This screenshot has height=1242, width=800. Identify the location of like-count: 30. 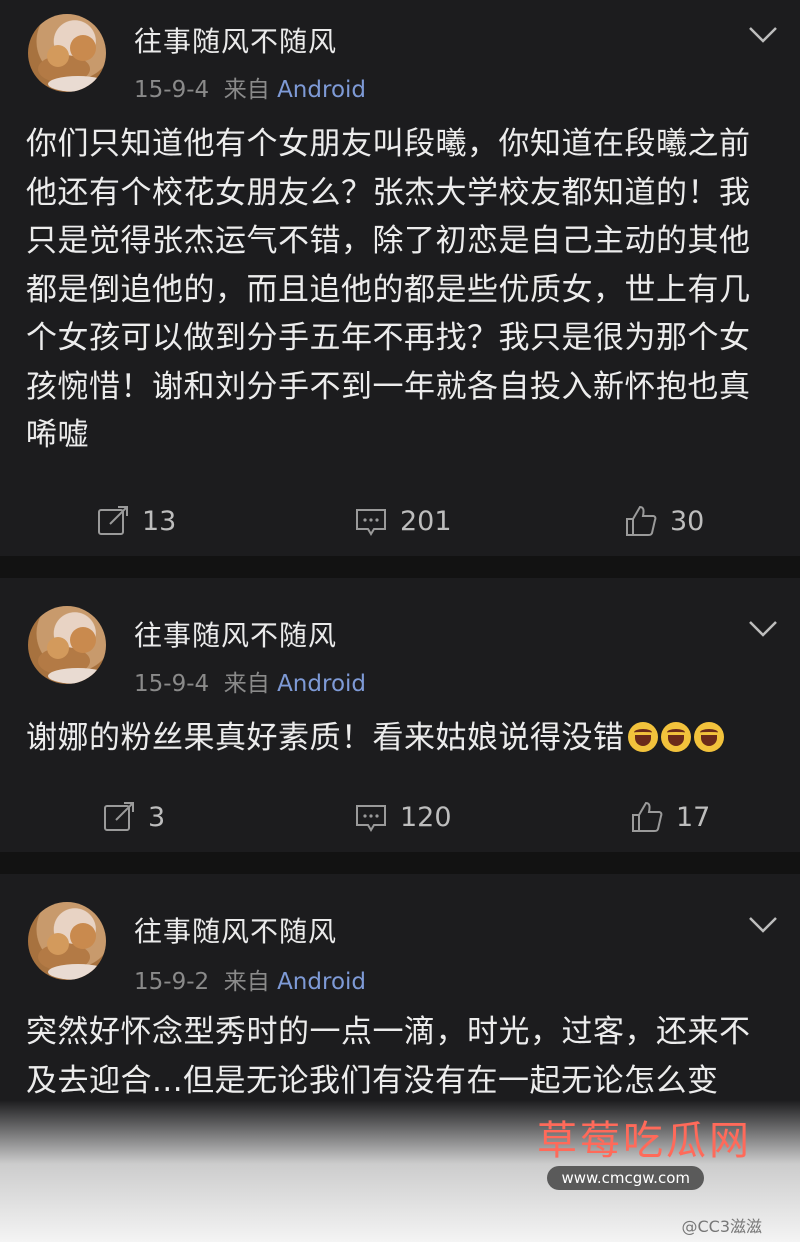
(687, 521).